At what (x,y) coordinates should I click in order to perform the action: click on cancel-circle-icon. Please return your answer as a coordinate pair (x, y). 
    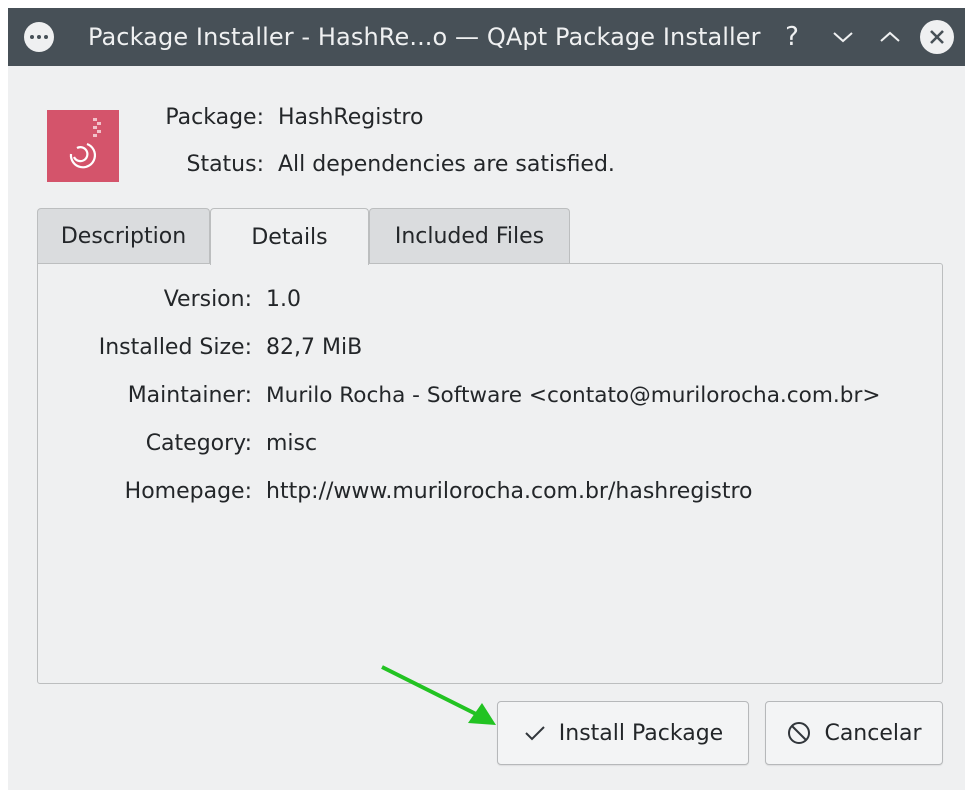
    Looking at the image, I should click on (799, 733).